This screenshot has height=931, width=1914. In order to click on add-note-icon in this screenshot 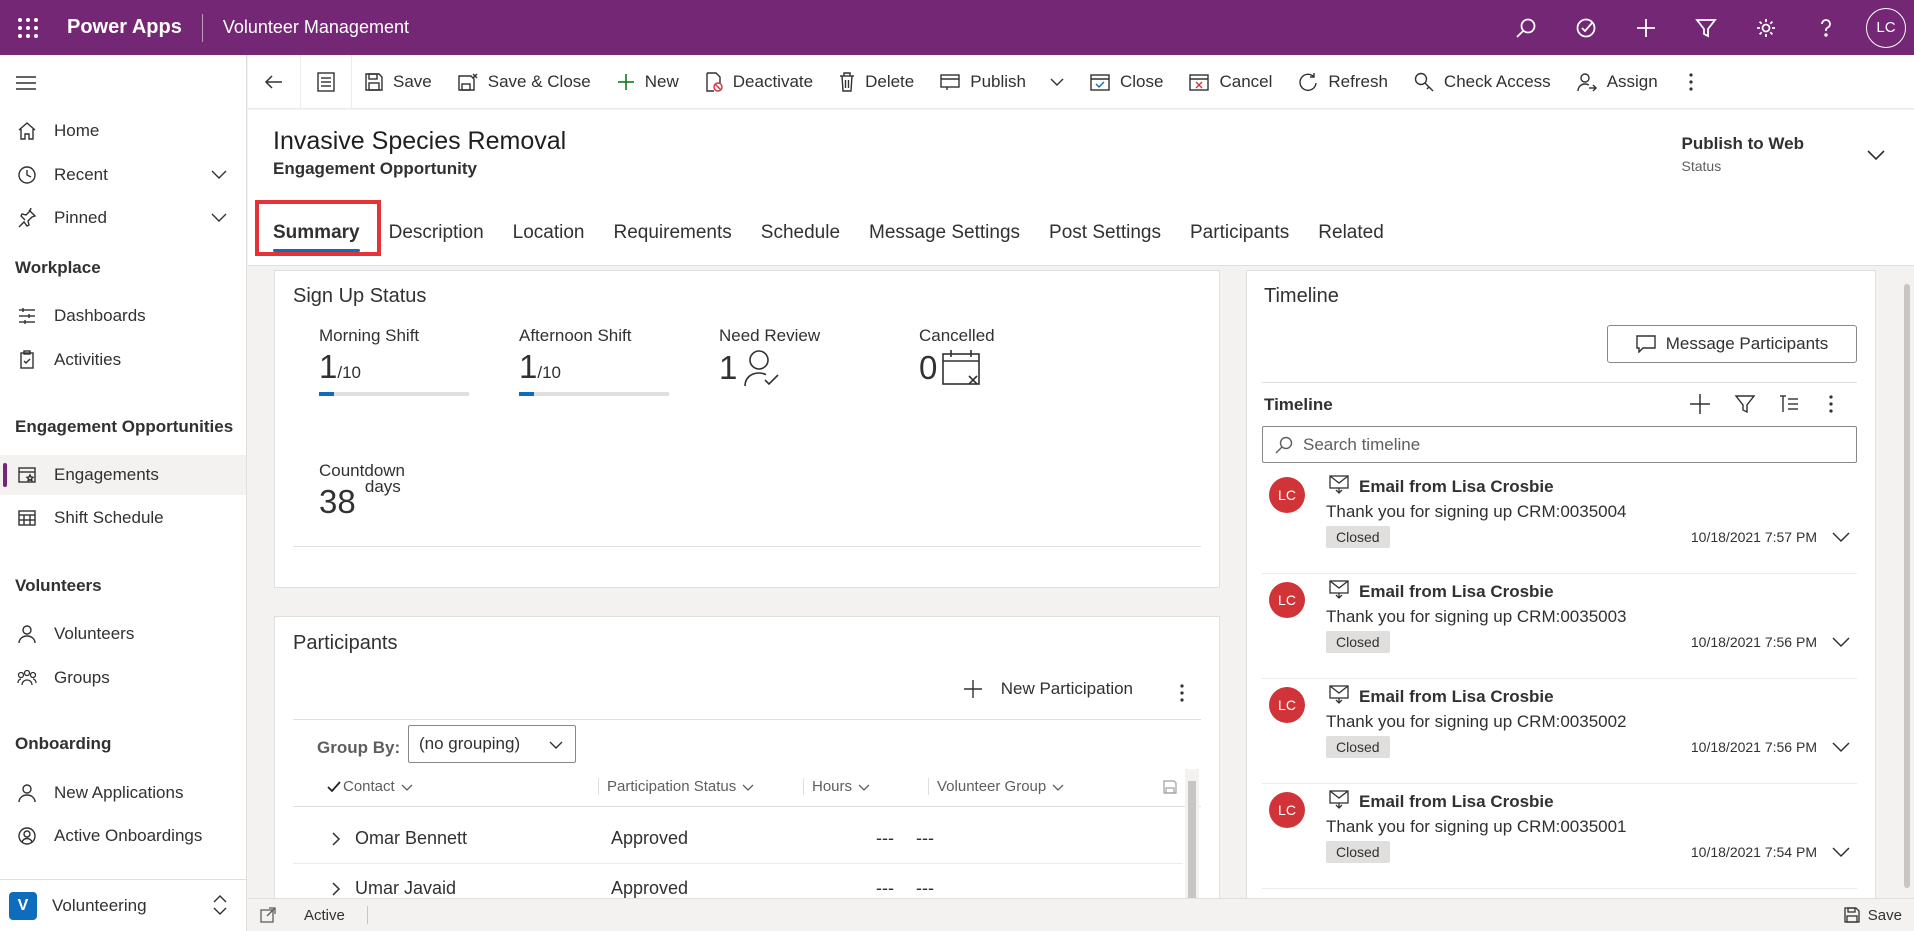, I will do `click(1700, 404)`.